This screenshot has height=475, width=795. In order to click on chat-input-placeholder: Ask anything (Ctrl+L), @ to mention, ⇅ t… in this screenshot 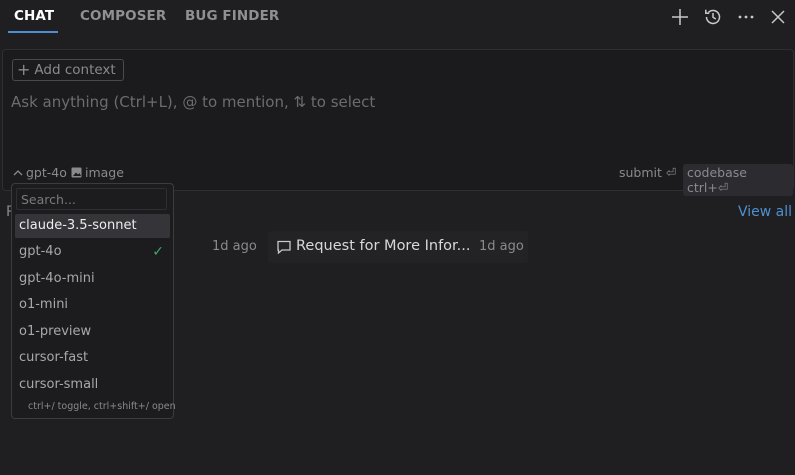, I will do `click(193, 102)`.